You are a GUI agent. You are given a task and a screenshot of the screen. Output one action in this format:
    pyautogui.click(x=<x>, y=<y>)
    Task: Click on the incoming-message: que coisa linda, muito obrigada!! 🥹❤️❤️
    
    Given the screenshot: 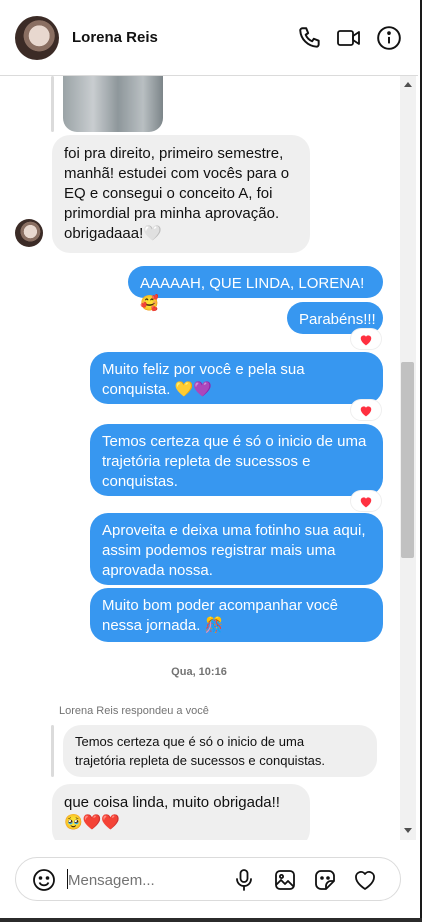 What is the action you would take?
    pyautogui.click(x=181, y=812)
    